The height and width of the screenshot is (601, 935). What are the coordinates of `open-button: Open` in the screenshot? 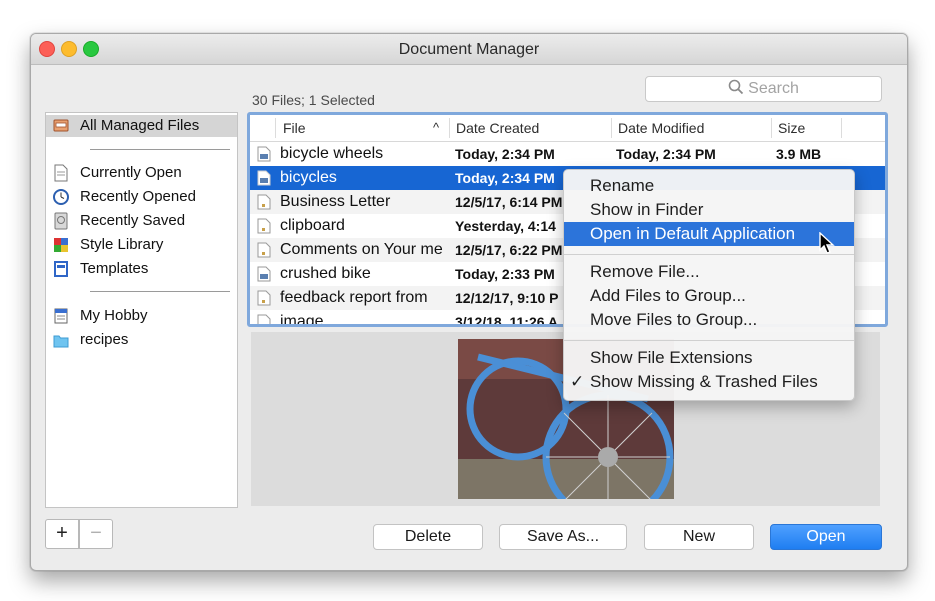 It's located at (826, 537).